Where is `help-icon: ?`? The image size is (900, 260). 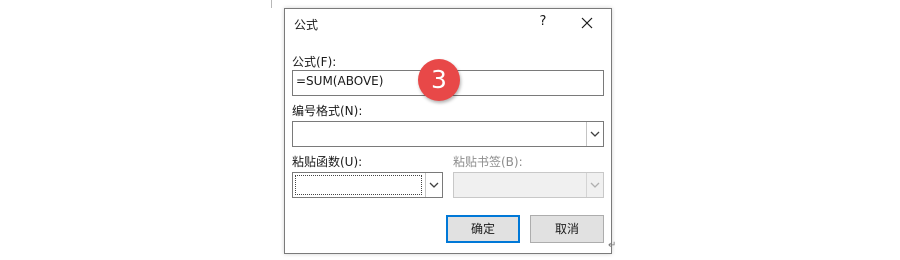 help-icon: ? is located at coordinates (543, 23).